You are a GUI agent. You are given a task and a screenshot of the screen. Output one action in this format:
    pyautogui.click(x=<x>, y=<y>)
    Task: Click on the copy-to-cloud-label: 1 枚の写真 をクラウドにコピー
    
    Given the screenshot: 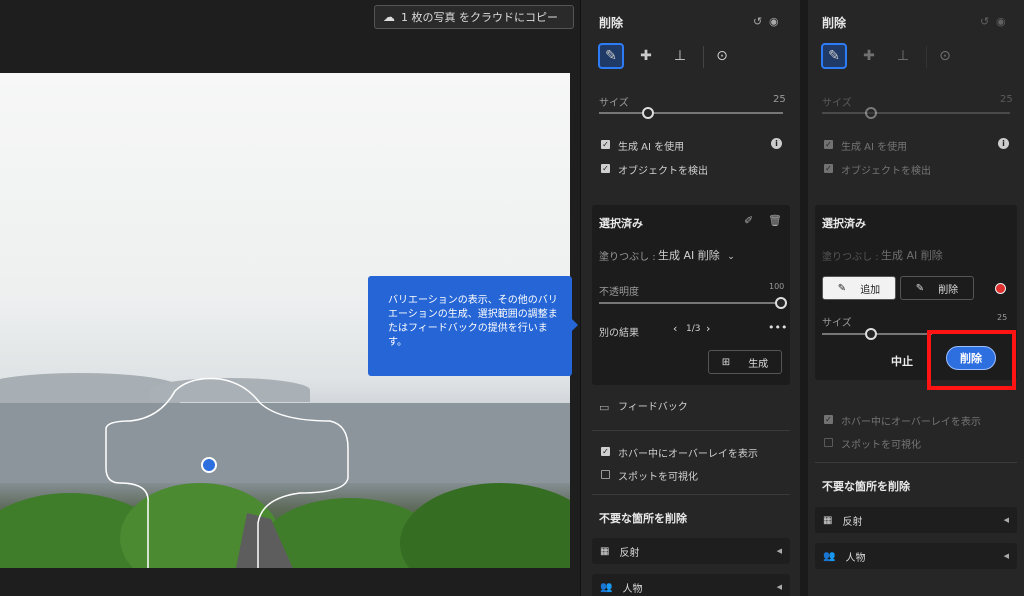 What is the action you would take?
    pyautogui.click(x=479, y=17)
    